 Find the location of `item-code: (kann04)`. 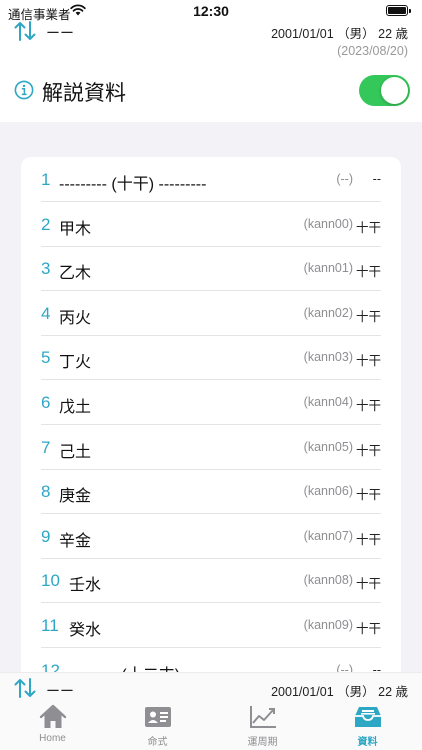

item-code: (kann04) is located at coordinates (328, 402).